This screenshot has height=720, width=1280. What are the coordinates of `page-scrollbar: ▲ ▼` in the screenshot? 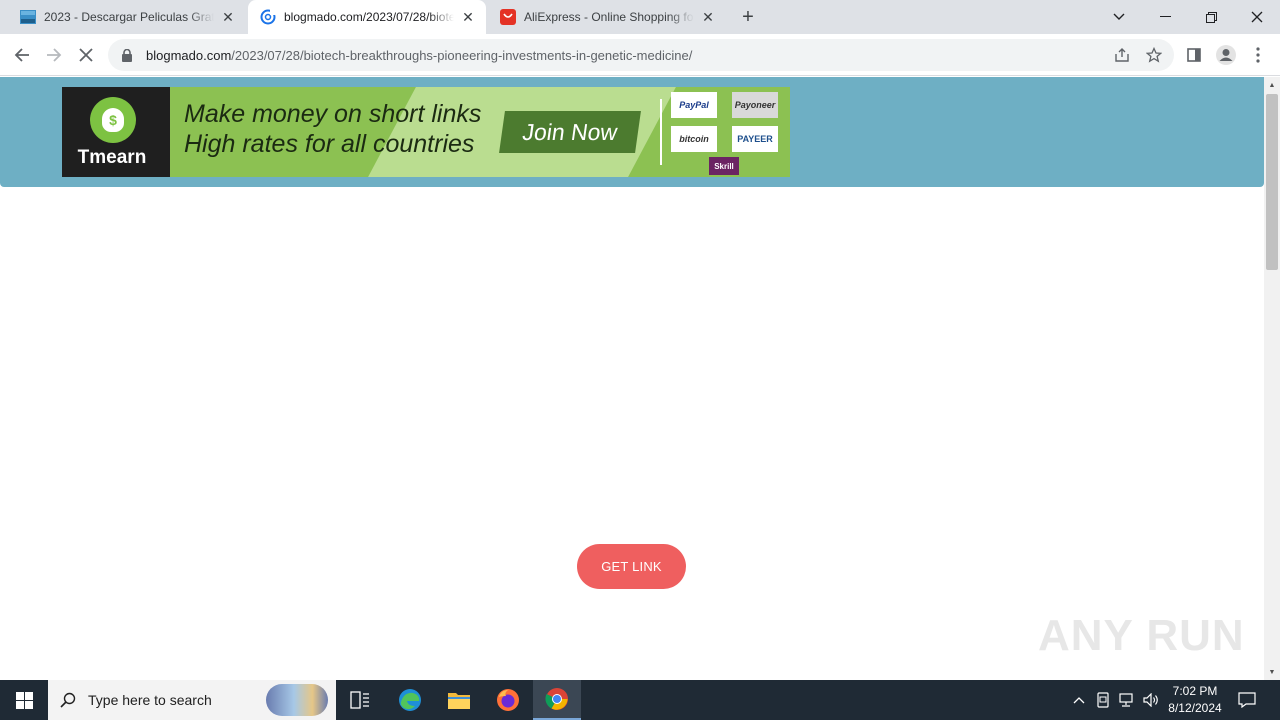 It's located at (1272, 378).